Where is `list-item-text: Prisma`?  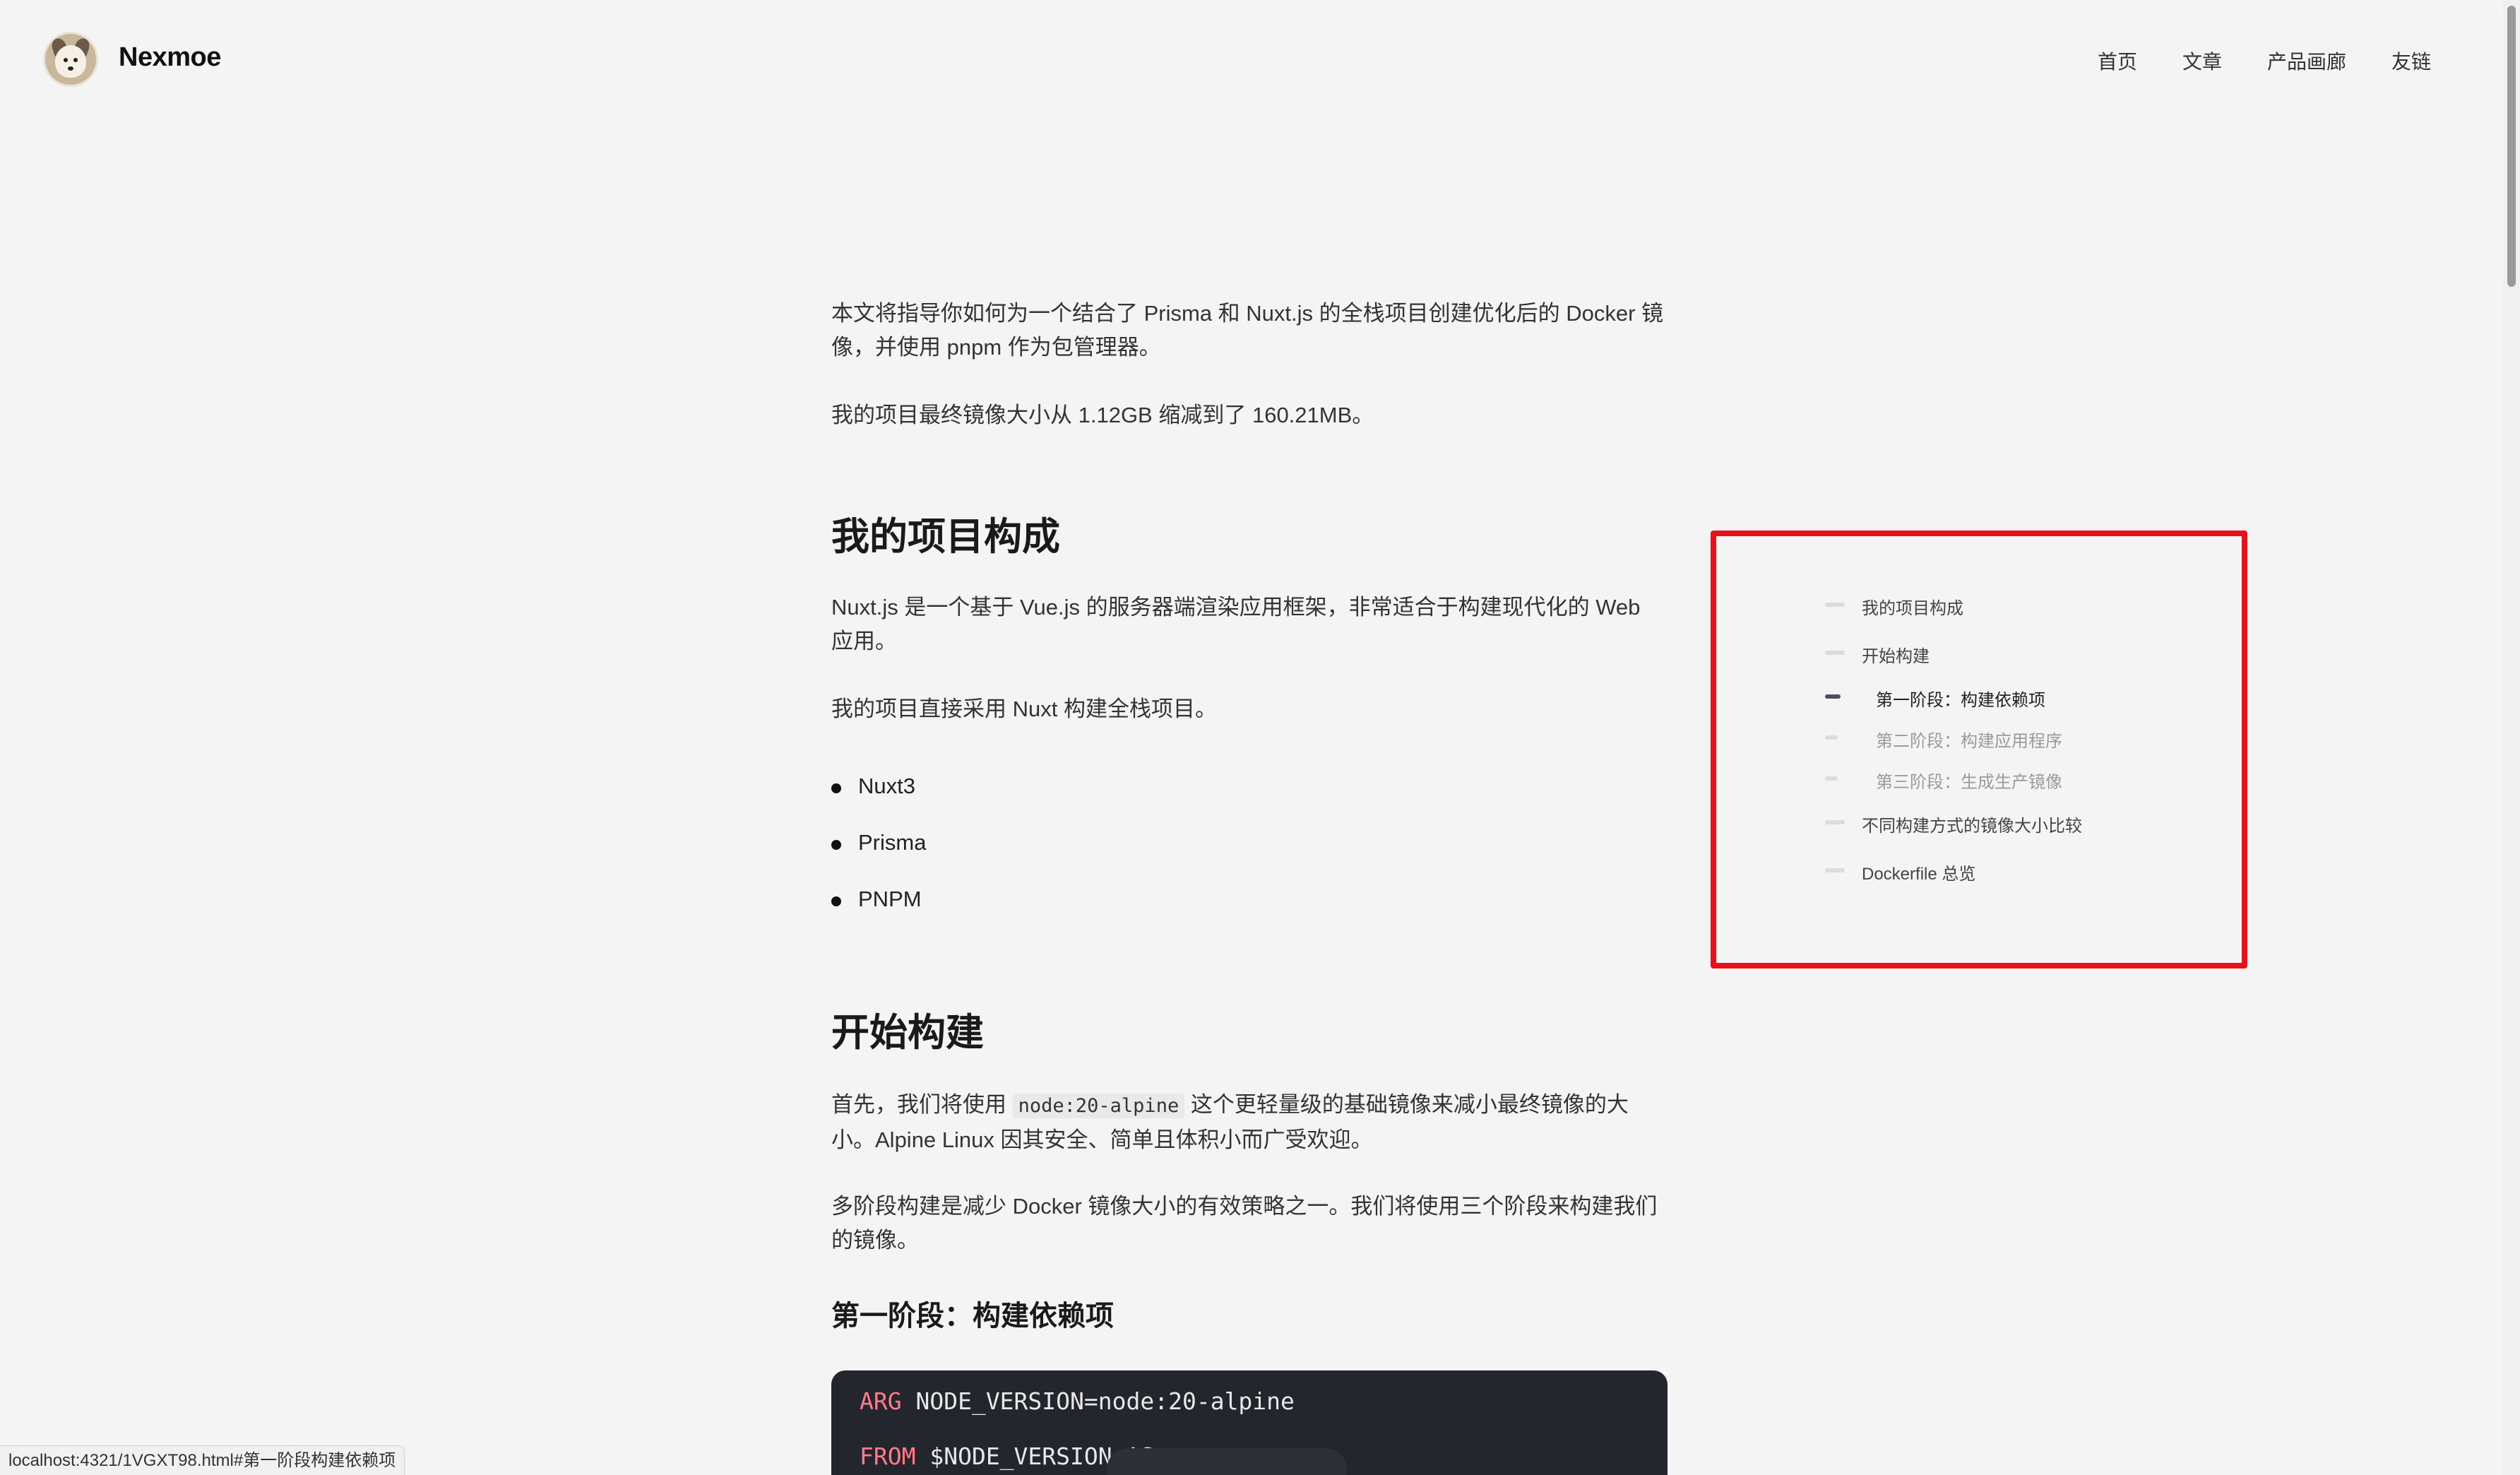
list-item-text: Prisma is located at coordinates (893, 843).